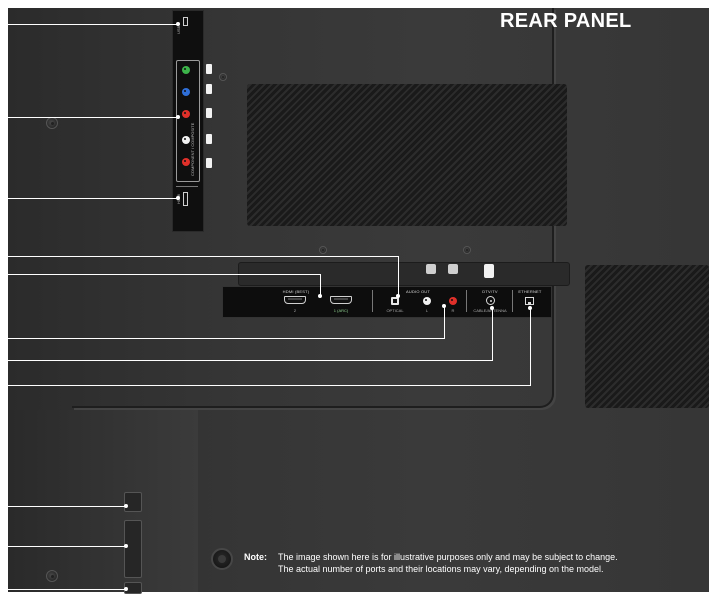  What do you see at coordinates (427, 310) in the screenshot?
I see `audio-left-label: L` at bounding box center [427, 310].